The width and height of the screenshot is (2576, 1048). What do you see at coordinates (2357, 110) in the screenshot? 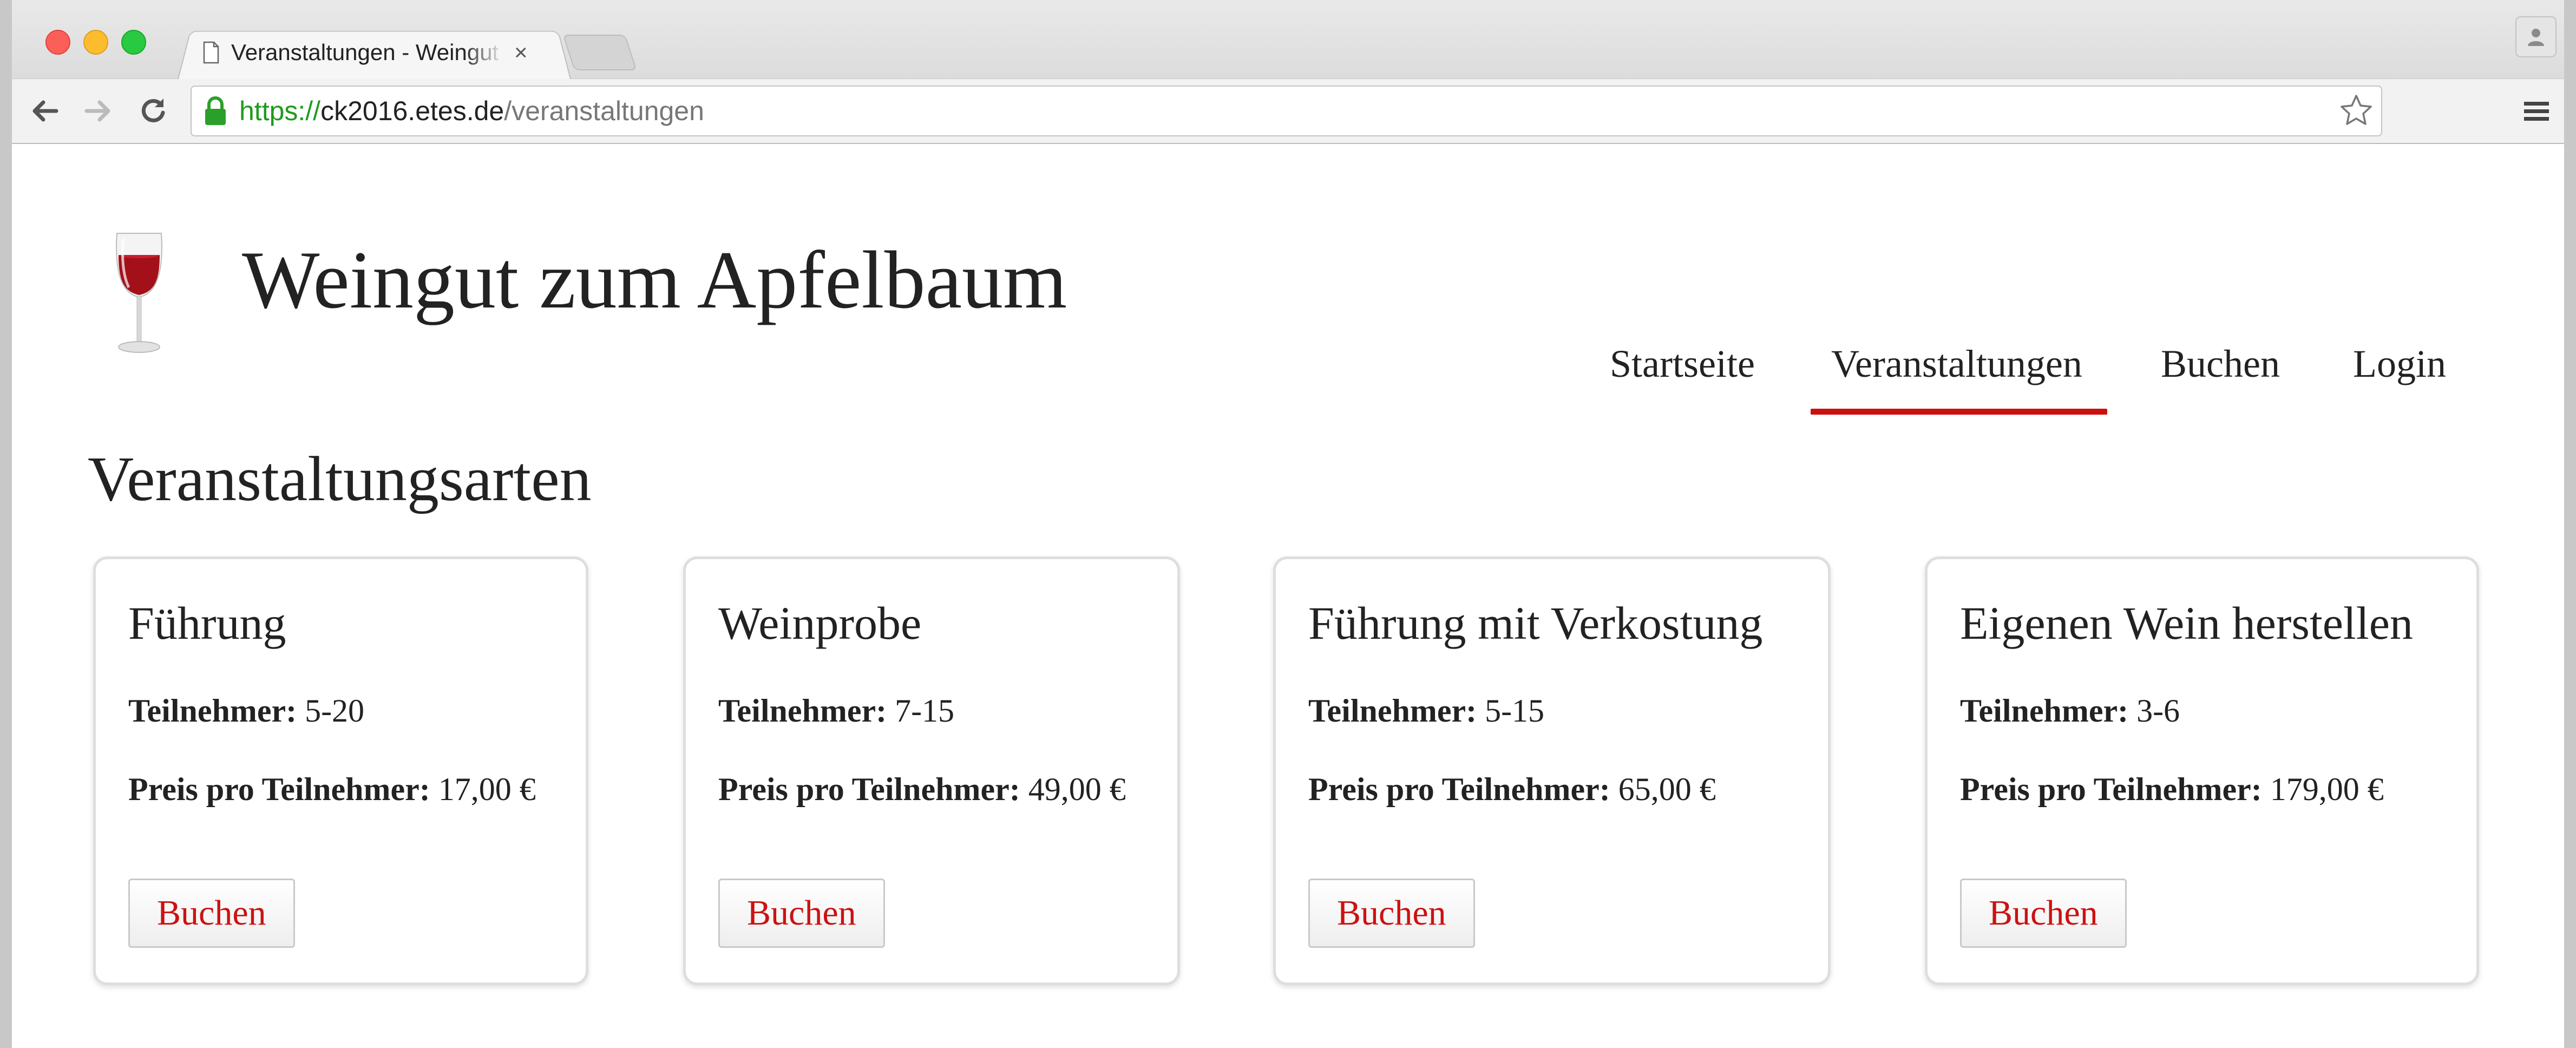
I see `bookmark-star-icon` at bounding box center [2357, 110].